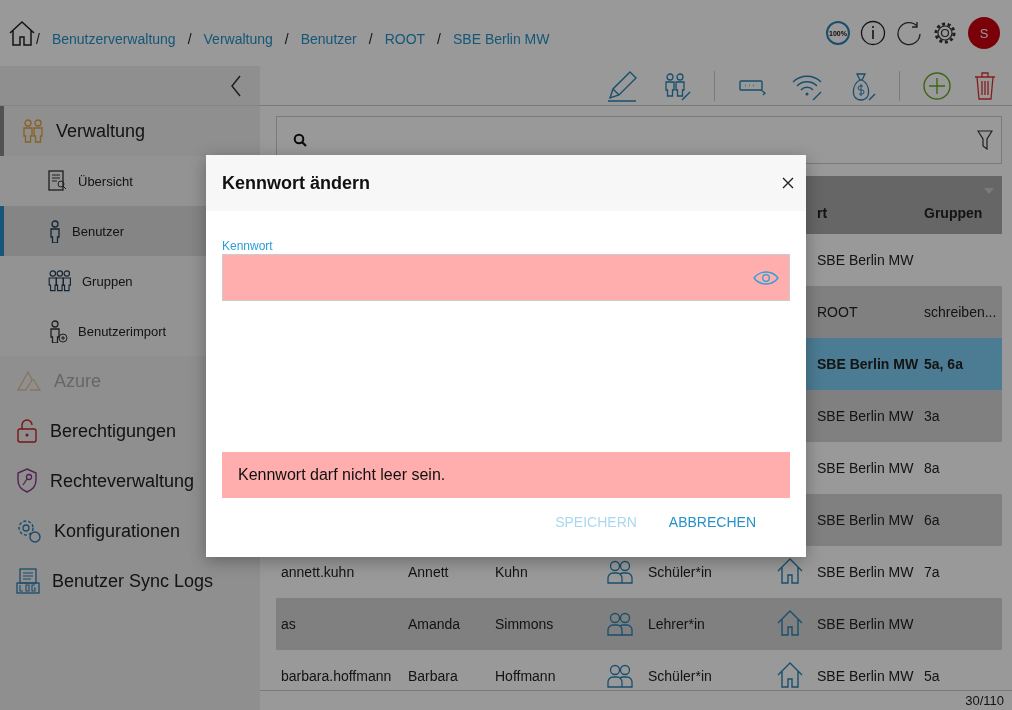 The image size is (1012, 710). What do you see at coordinates (838, 312) in the screenshot?
I see `table-cell-text: ROOT` at bounding box center [838, 312].